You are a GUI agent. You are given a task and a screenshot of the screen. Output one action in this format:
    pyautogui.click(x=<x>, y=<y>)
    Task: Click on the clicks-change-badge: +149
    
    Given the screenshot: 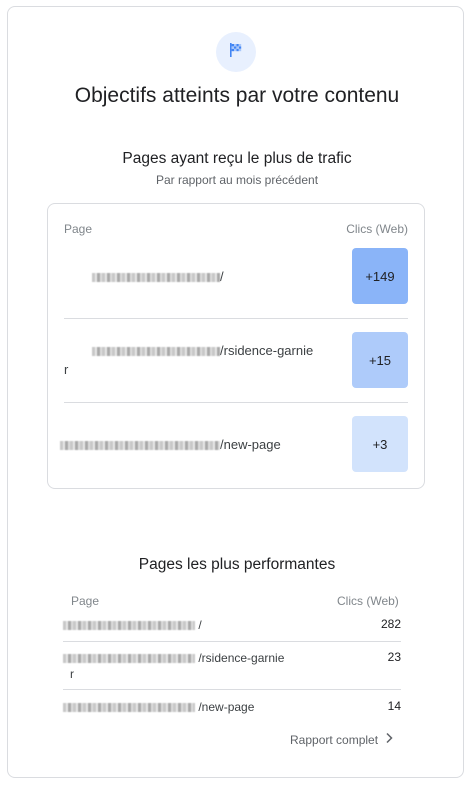 What is the action you would take?
    pyautogui.click(x=380, y=276)
    